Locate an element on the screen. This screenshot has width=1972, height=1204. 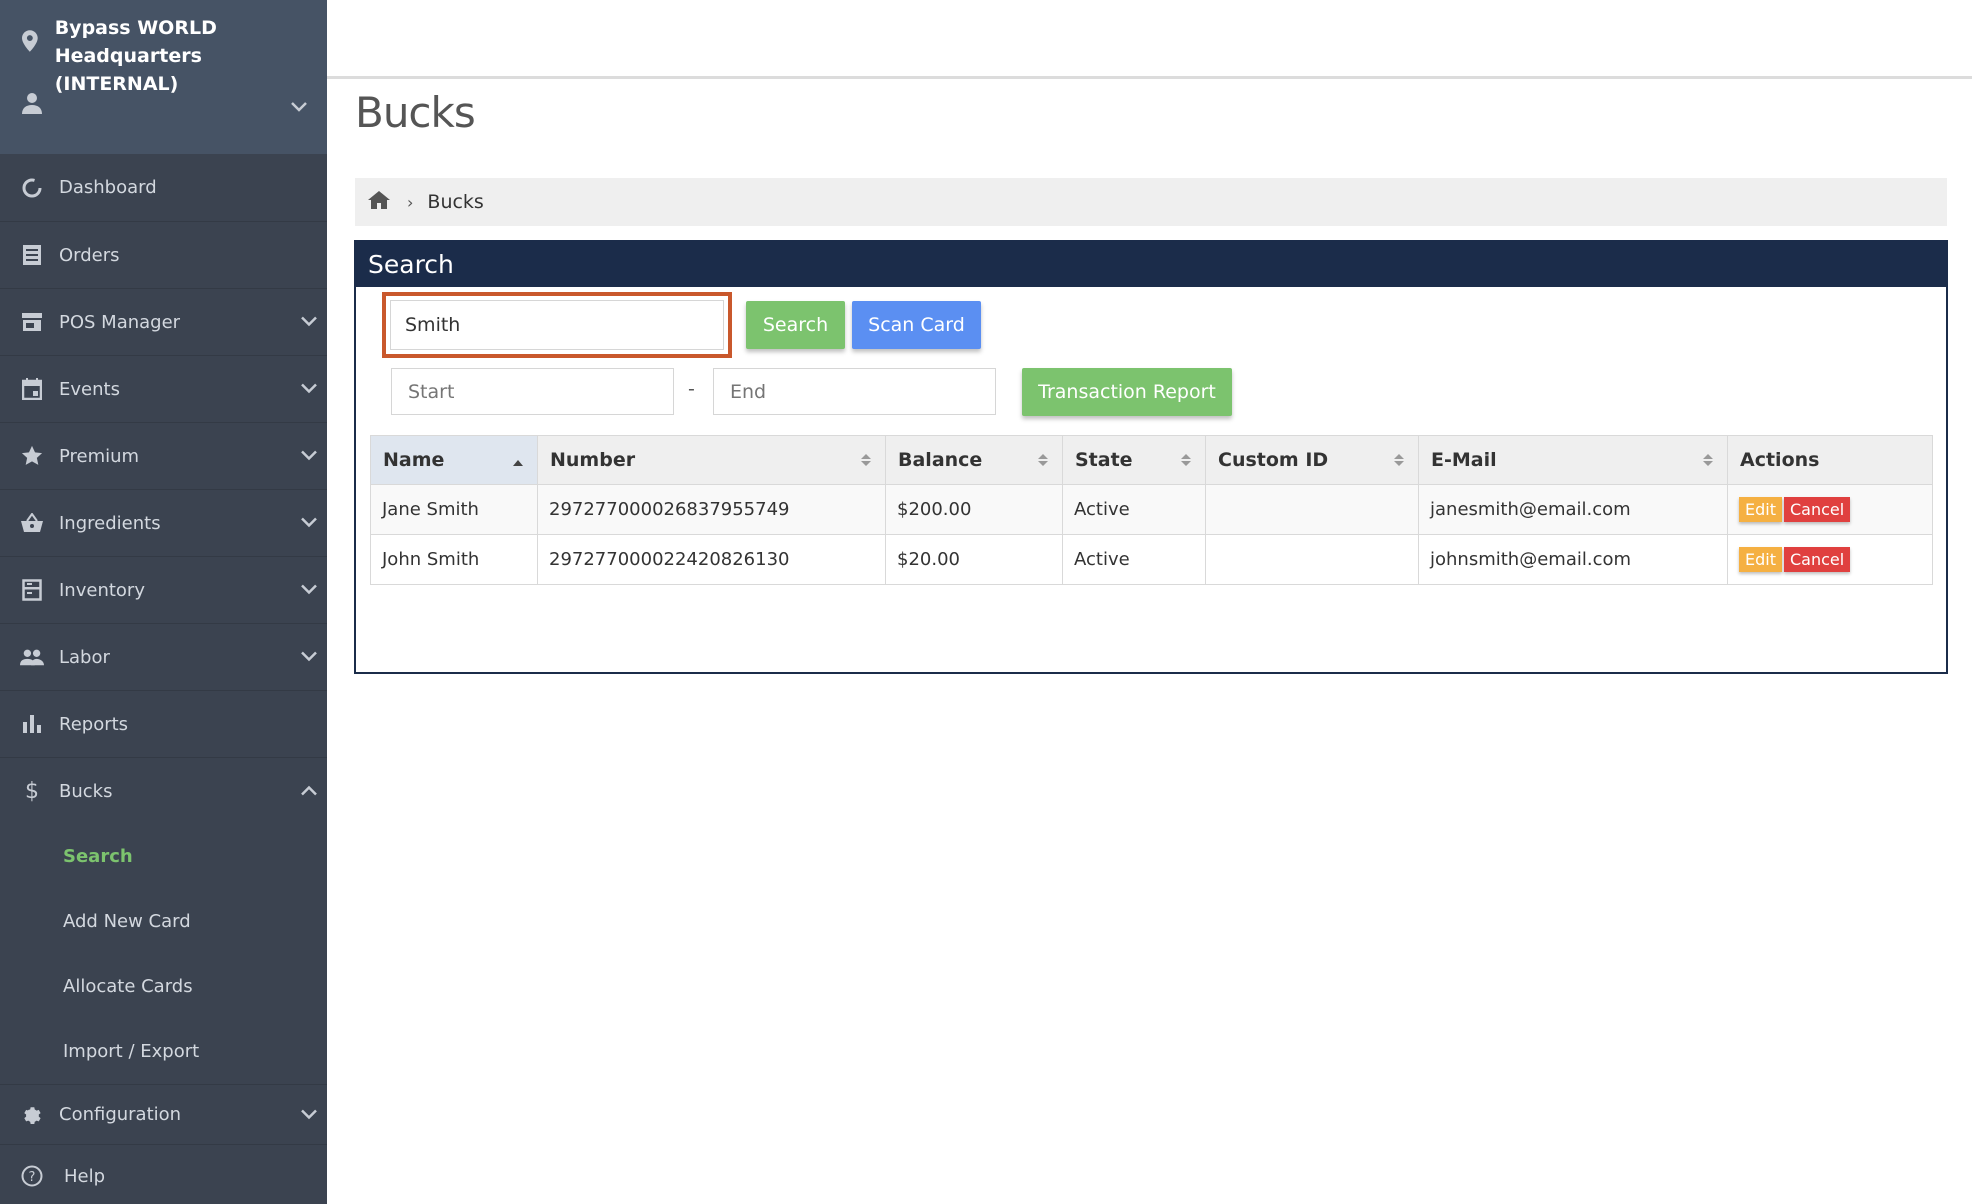
sidebar-item-label: Labor is located at coordinates (84, 657).